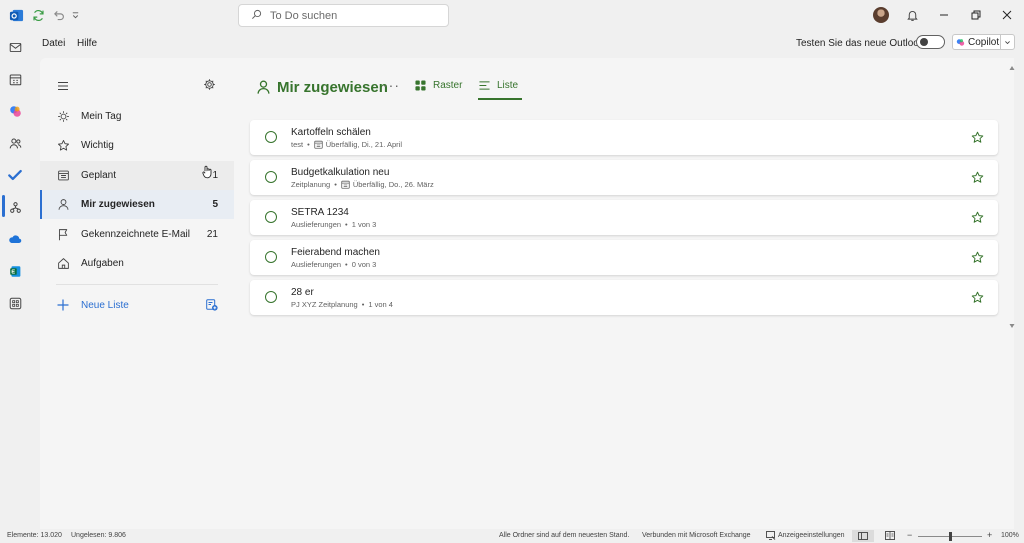  Describe the element at coordinates (1012, 68) in the screenshot. I see `scroll-up-arrow-icon` at that location.